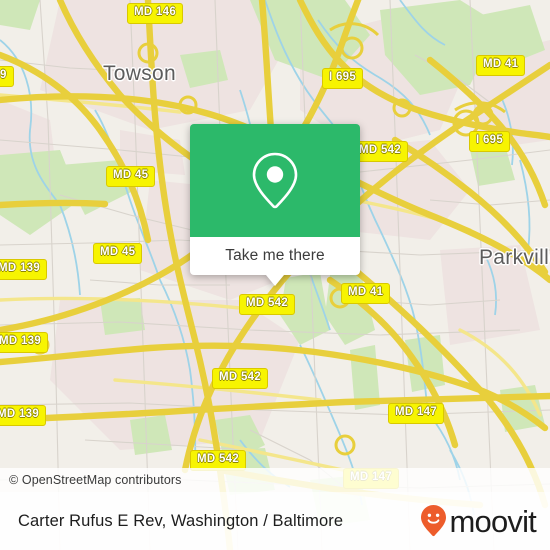  Describe the element at coordinates (23, 415) in the screenshot. I see `shield-md-139-c: MD 139` at that location.